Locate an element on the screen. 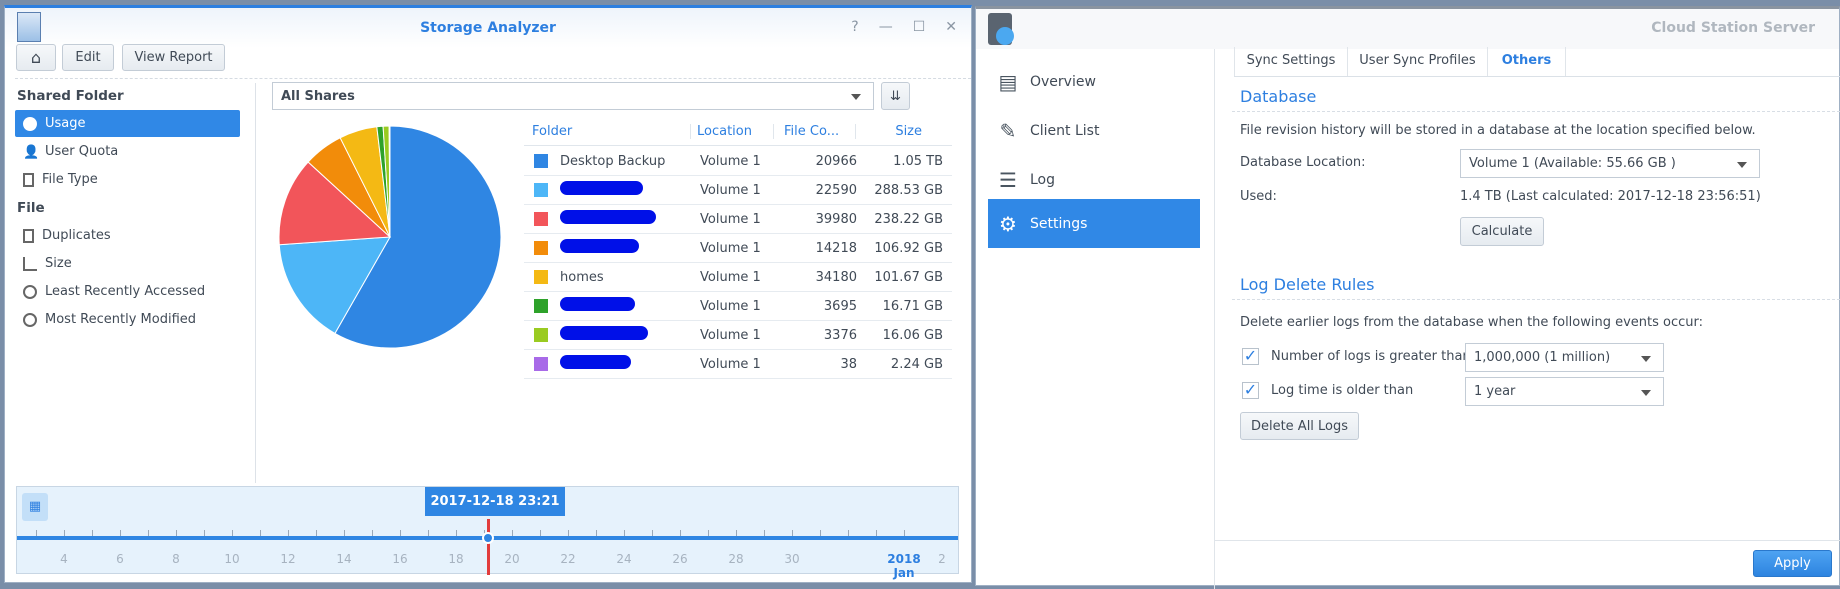 The image size is (1840, 589). timeline-label: 24 is located at coordinates (624, 559).